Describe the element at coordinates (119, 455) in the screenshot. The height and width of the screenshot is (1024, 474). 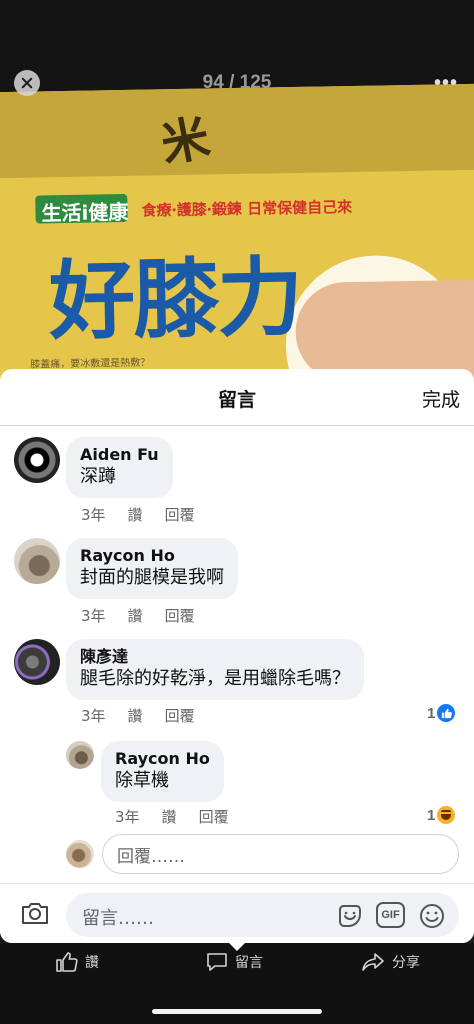
I see `comment-author: Aiden Fu` at that location.